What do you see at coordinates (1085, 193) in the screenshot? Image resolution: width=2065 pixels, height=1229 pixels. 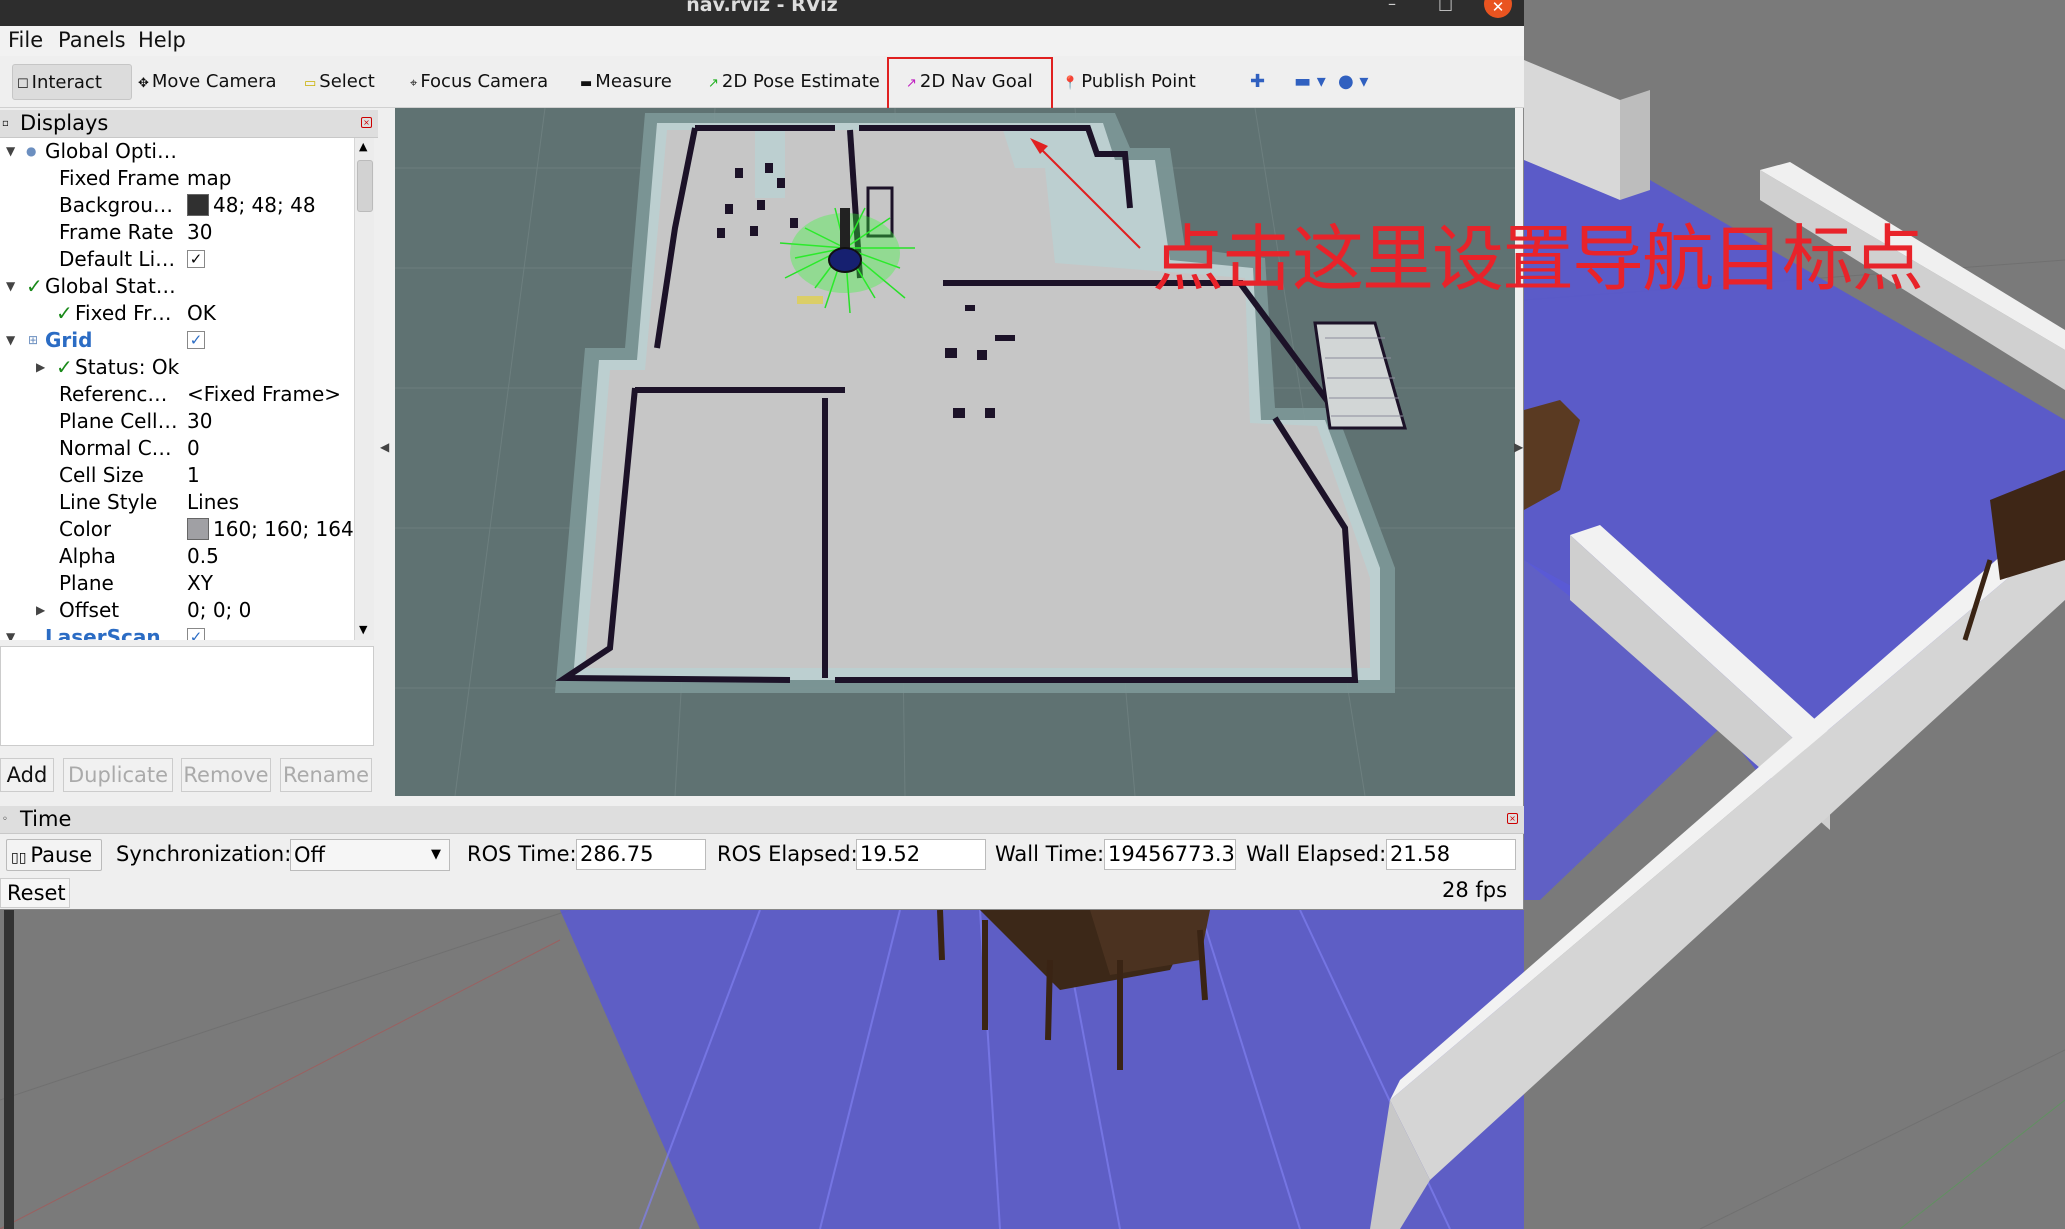 I see `annotation-arrow` at bounding box center [1085, 193].